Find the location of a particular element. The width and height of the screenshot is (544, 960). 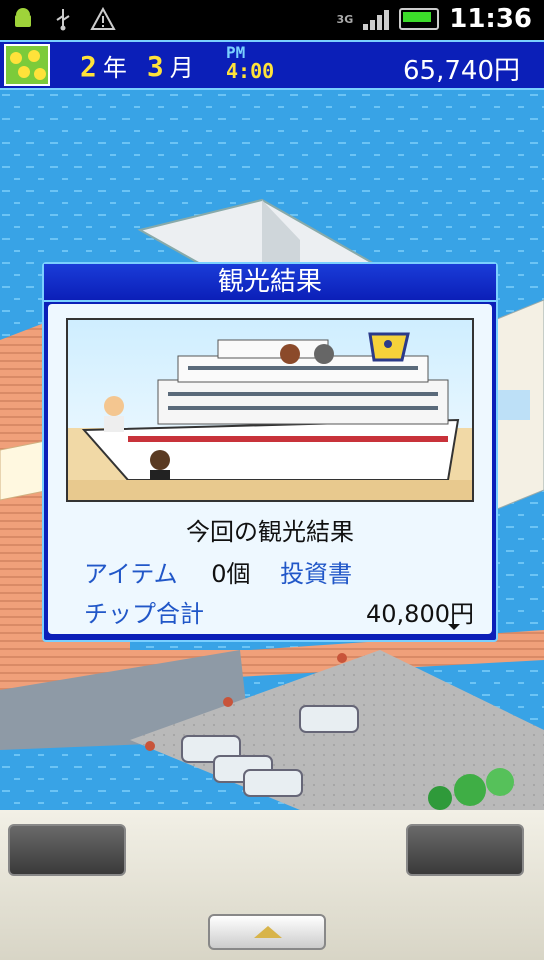

chevron-up-icon is located at coordinates (268, 932).